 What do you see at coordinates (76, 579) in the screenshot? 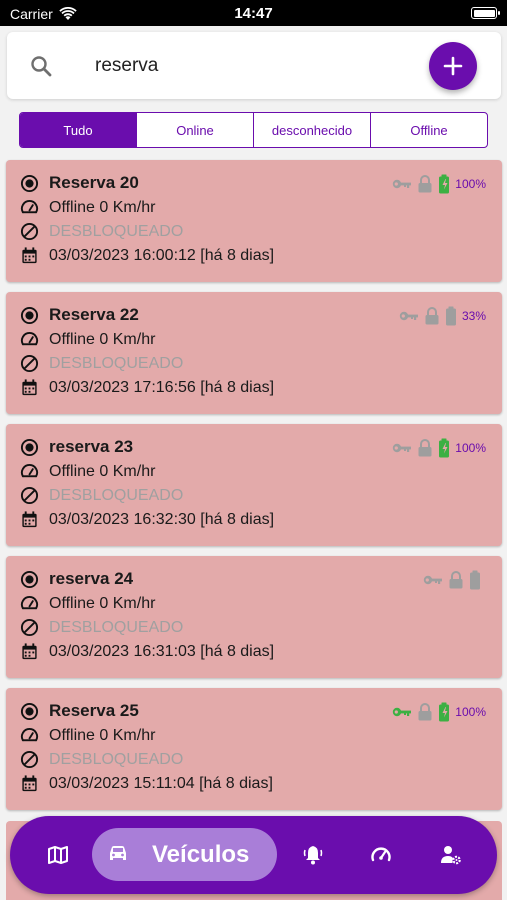
I see `vehicle-name-row: reserva 24` at bounding box center [76, 579].